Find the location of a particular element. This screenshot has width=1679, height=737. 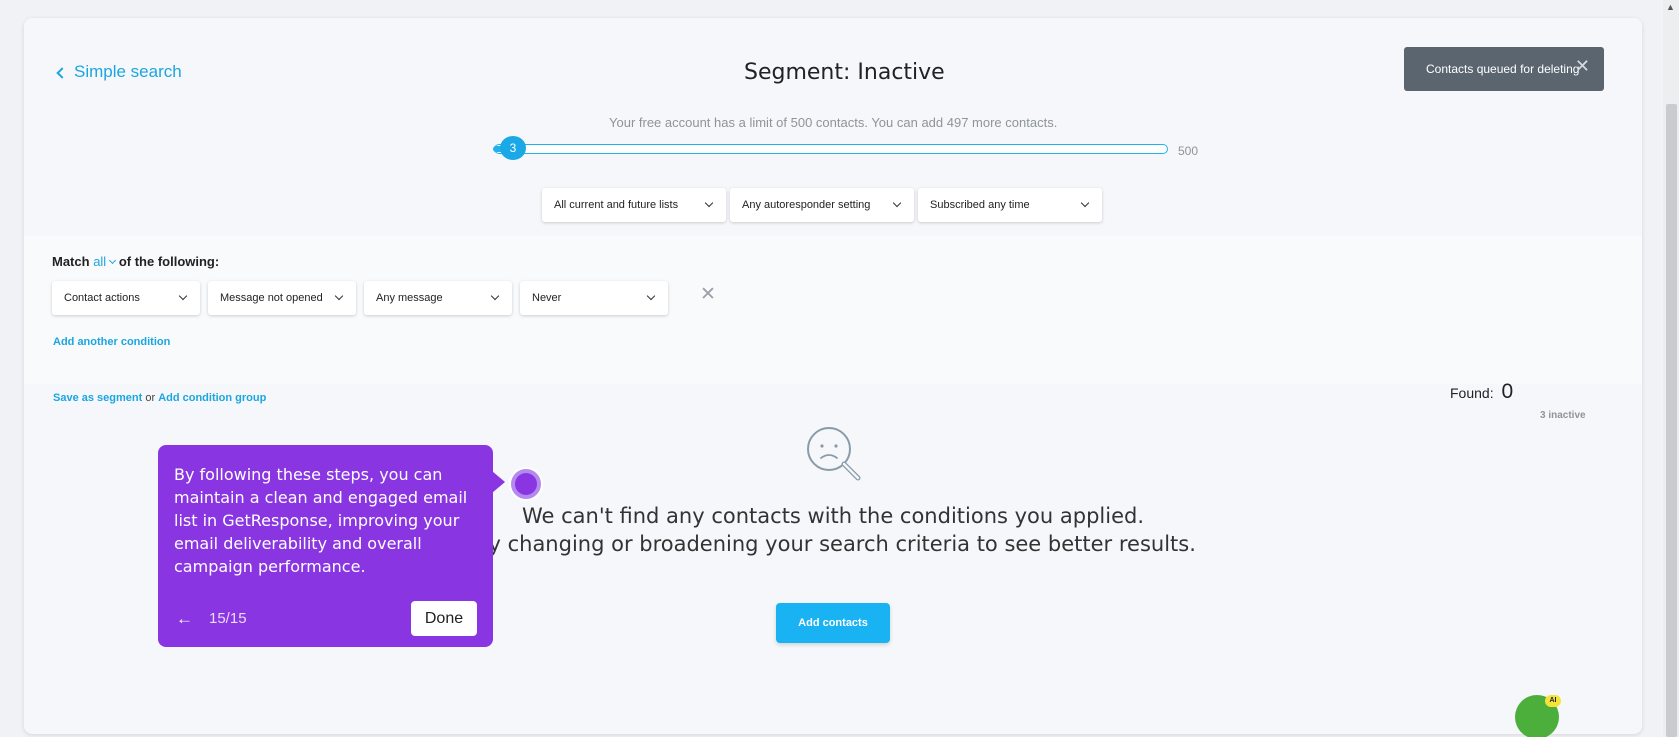

remove-condition-icon: ✕ is located at coordinates (708, 294).